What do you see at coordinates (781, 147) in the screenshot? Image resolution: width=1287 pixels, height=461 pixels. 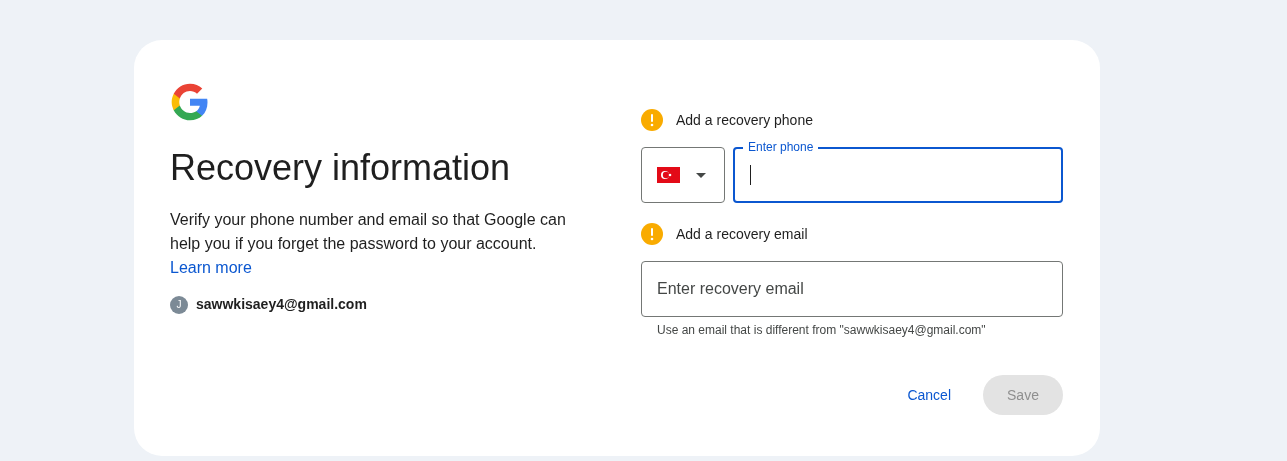 I see `field-label: Enter phone` at bounding box center [781, 147].